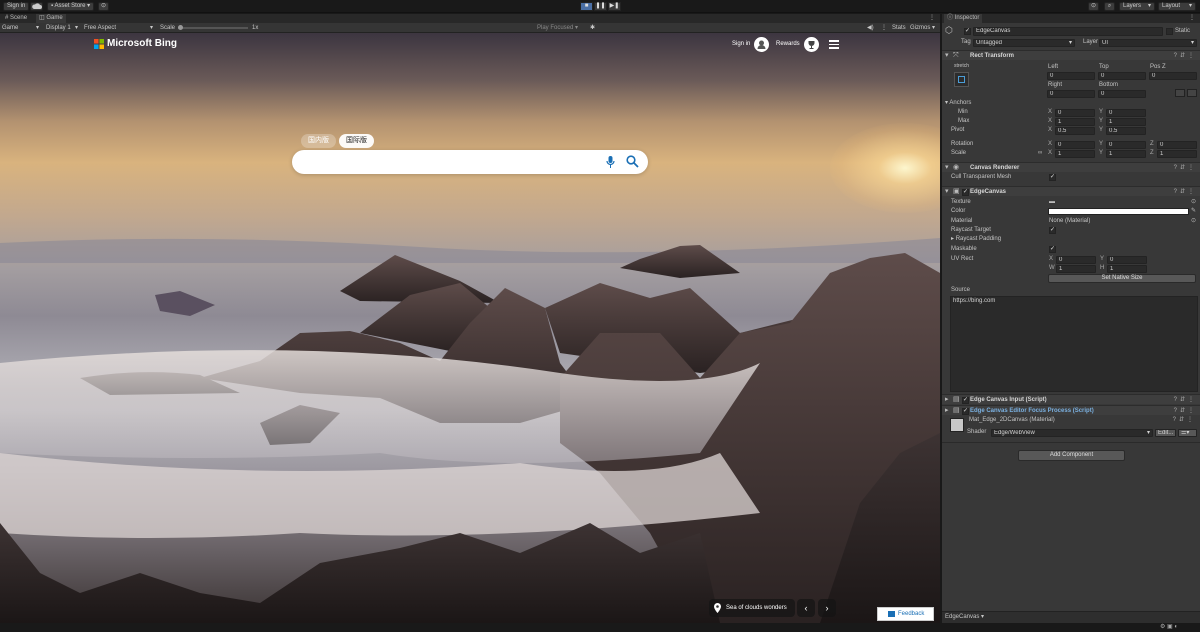  Describe the element at coordinates (965, 400) in the screenshot. I see `edge-canvas-input-checkbox: ✓` at that location.